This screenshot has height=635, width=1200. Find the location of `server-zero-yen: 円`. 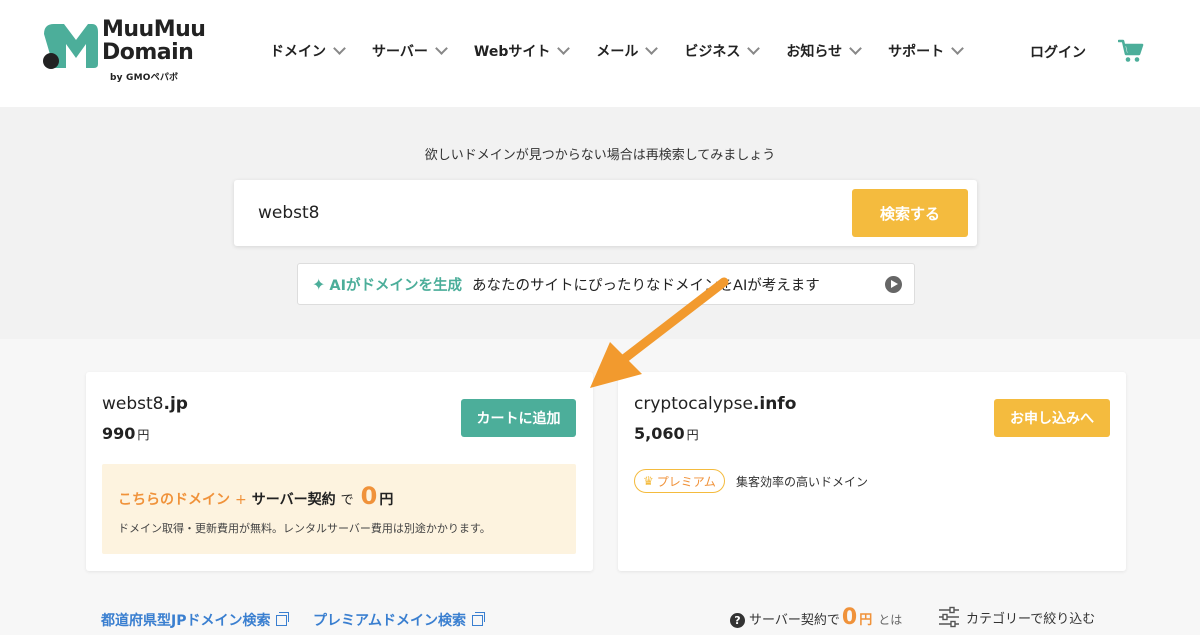

server-zero-yen: 円 is located at coordinates (866, 620).